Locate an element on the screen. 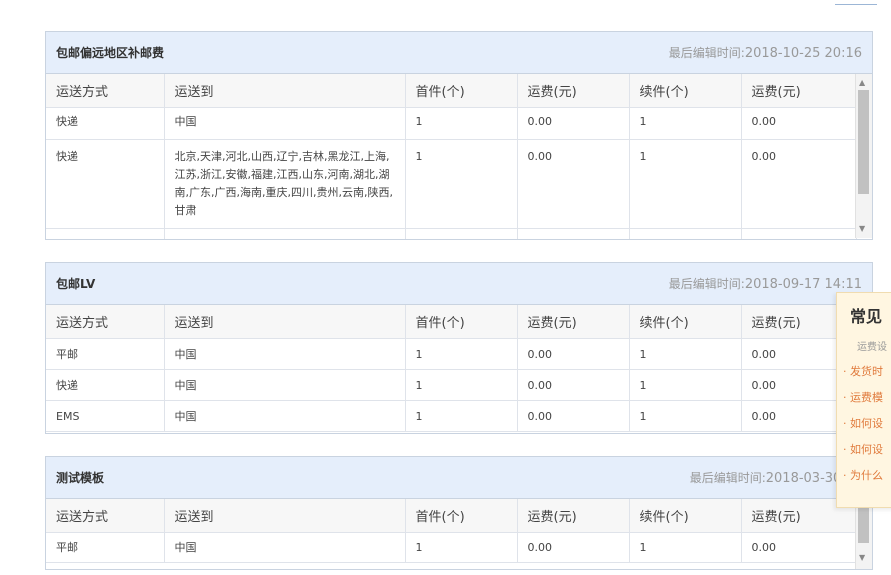  edit-time: 最后编辑时间:2018-10-25 20:16 is located at coordinates (765, 52).